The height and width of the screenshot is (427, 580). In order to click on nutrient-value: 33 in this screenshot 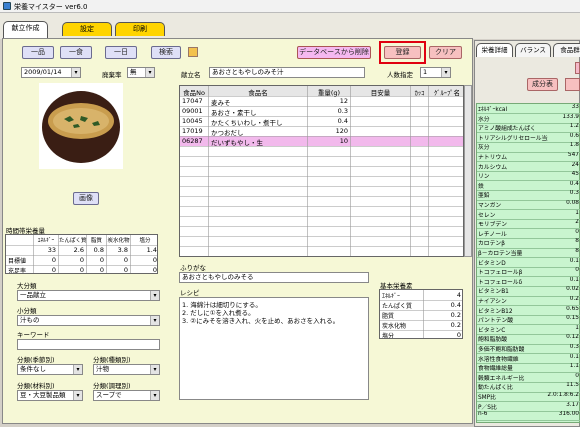, I will do `click(575, 107)`.